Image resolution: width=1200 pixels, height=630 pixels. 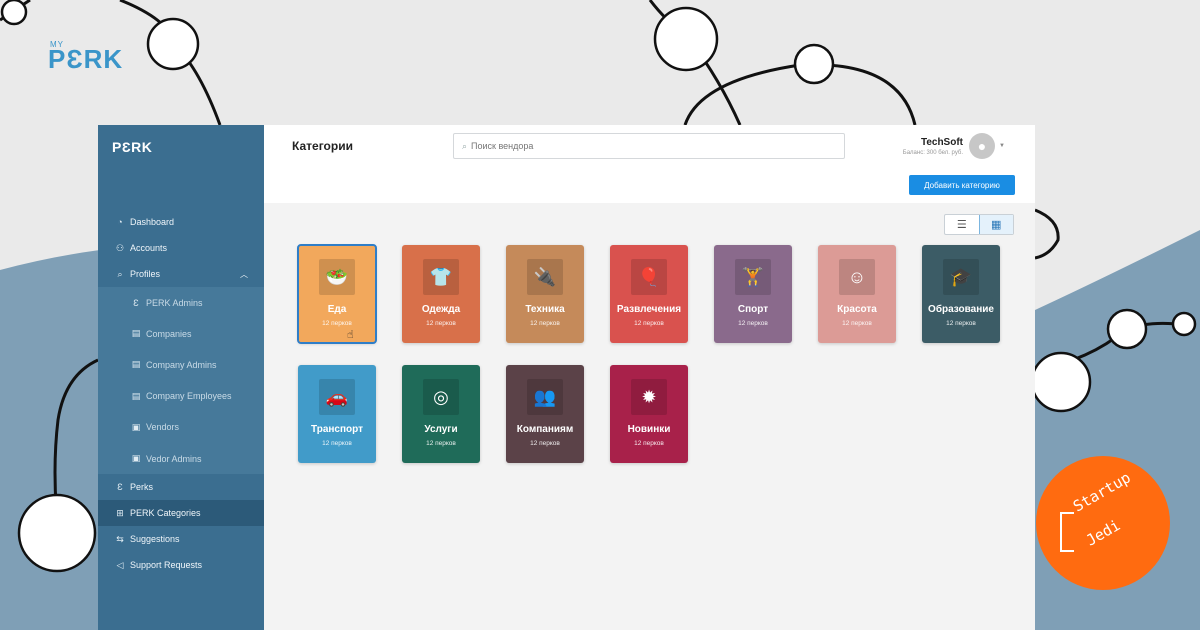 I want to click on sidebar-subitem-perk-admins: Ɛ PERK Admins, so click(x=181, y=302).